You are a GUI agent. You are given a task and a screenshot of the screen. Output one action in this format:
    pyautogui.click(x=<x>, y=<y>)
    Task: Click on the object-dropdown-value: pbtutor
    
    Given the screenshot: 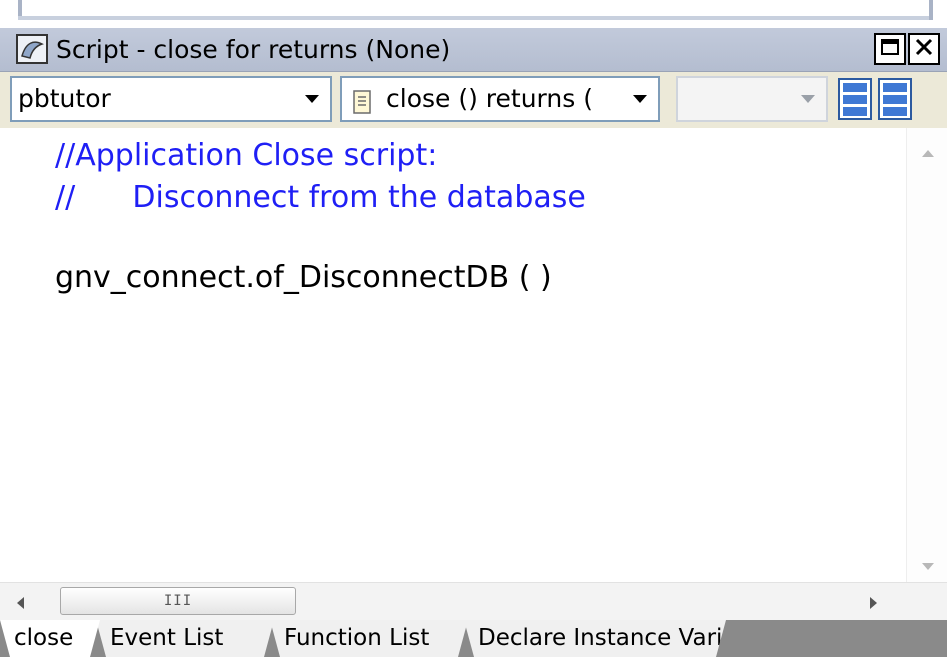 What is the action you would take?
    pyautogui.click(x=64, y=98)
    